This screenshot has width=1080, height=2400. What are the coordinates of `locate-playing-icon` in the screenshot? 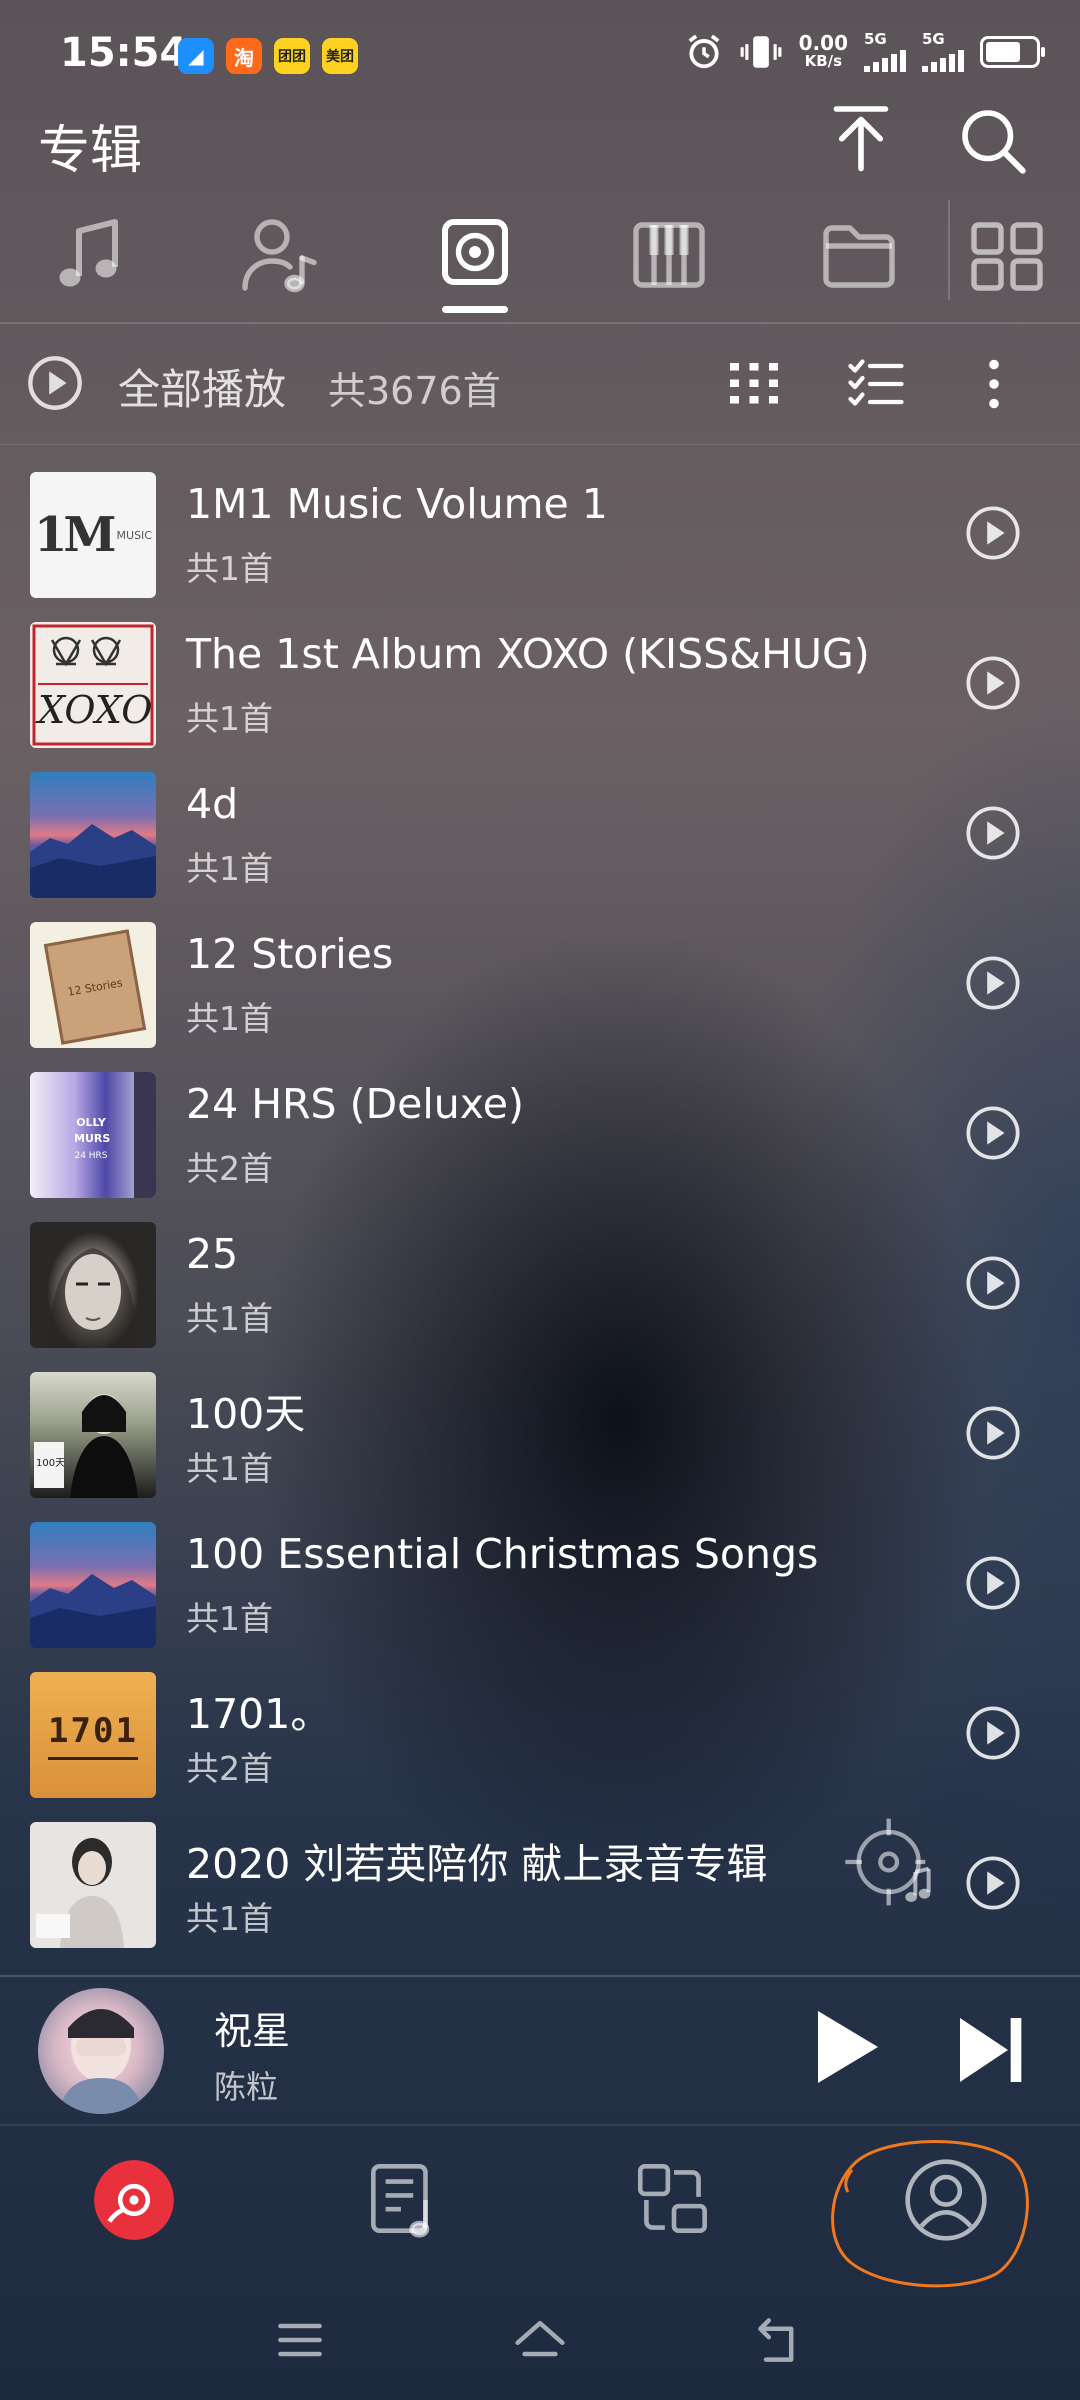 It's located at (892, 1862).